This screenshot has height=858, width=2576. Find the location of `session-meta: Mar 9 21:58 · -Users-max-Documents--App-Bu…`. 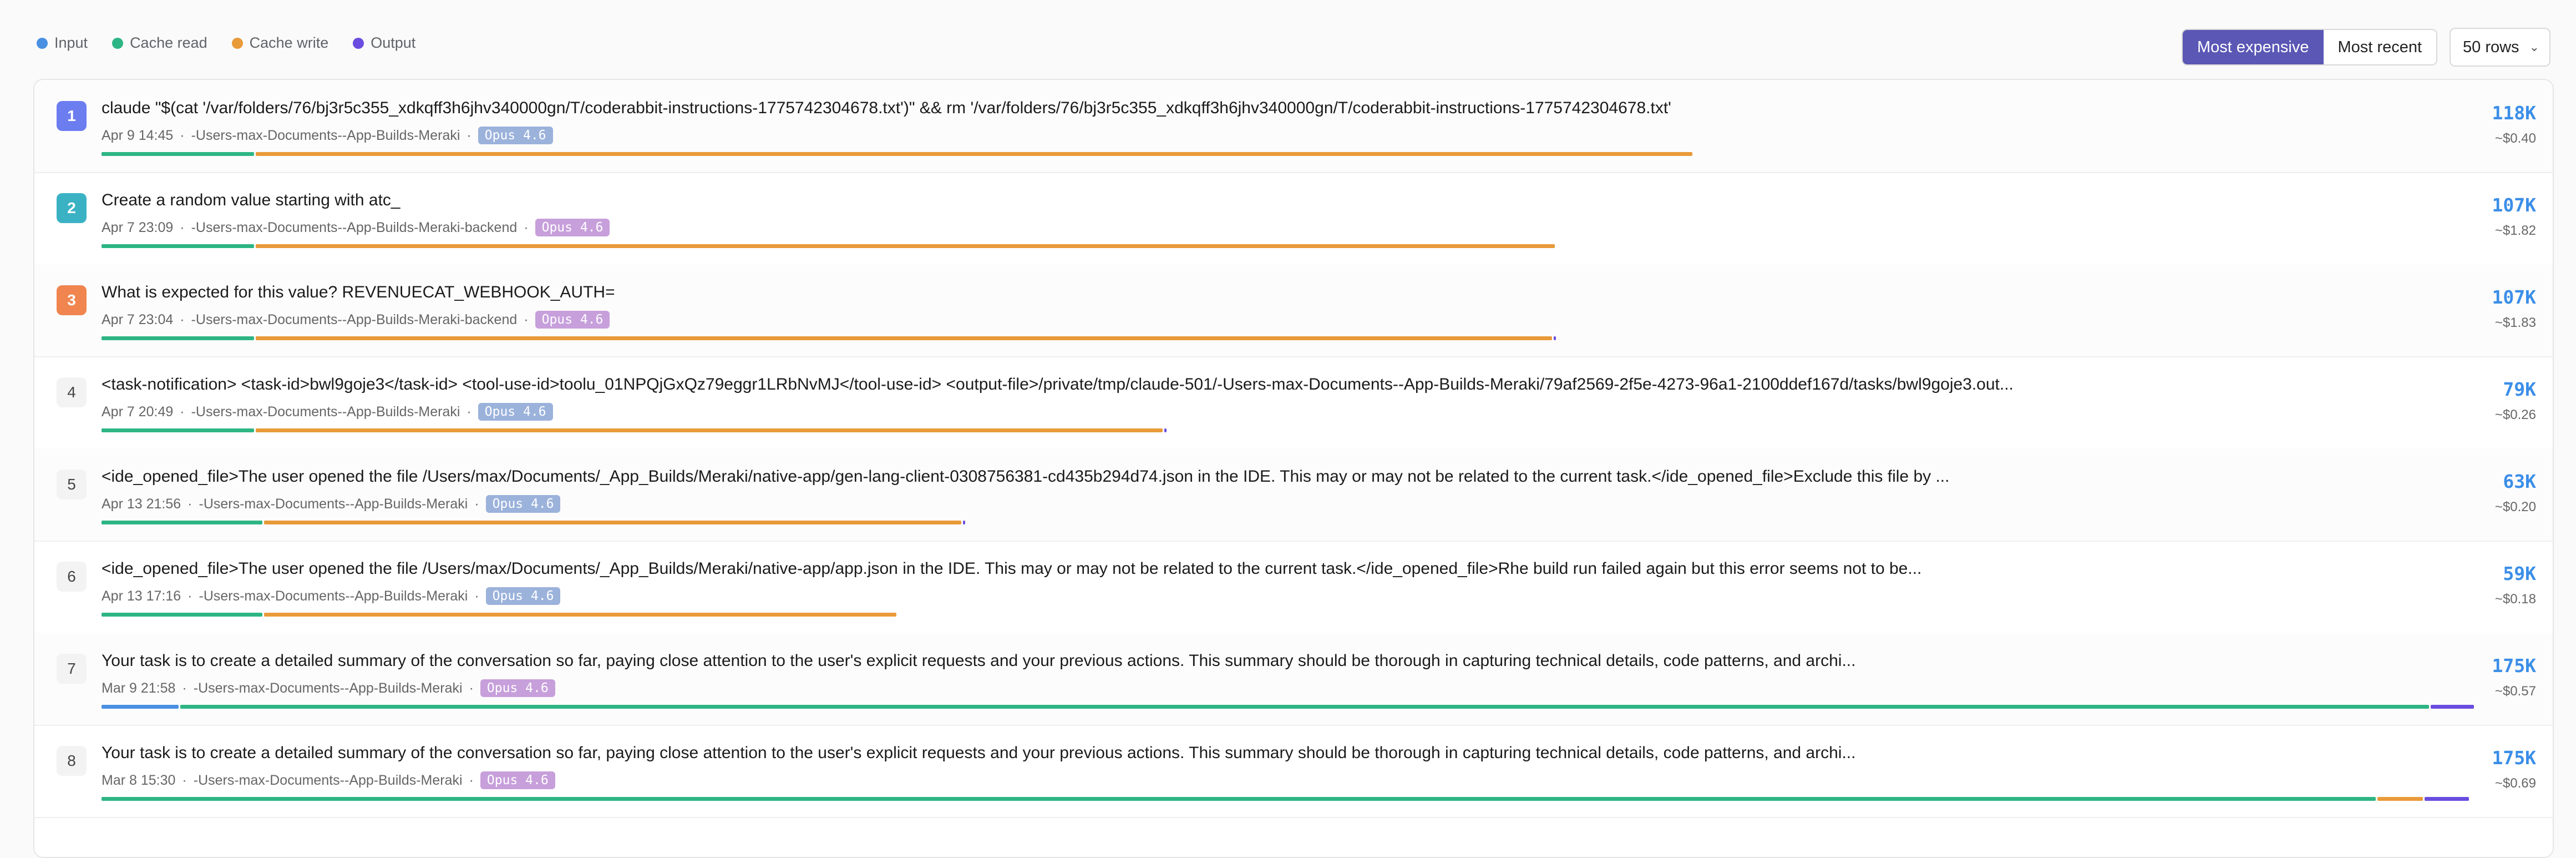

session-meta: Mar 9 21:58 · -Users-max-Documents--App-Bu… is located at coordinates (328, 688).